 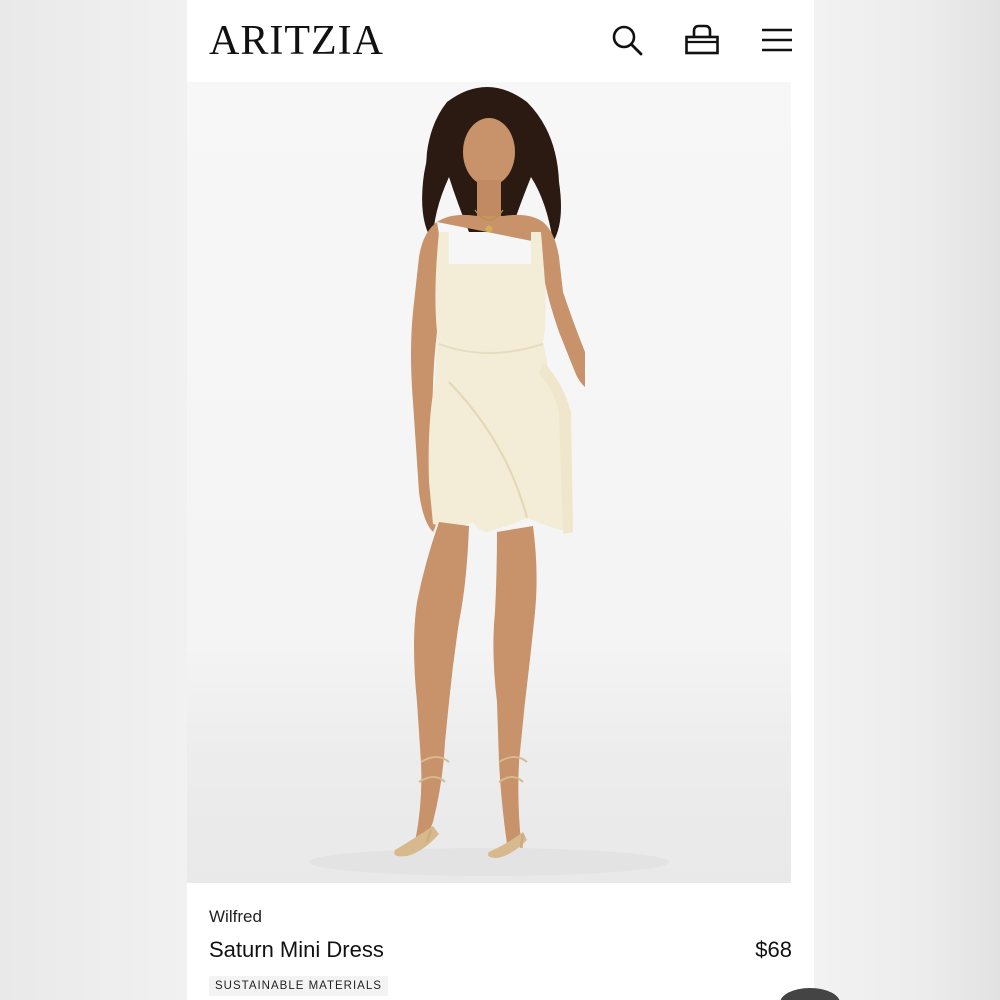 What do you see at coordinates (298, 986) in the screenshot?
I see `sustainable-tag: SUSTAINABLE MATERIALS` at bounding box center [298, 986].